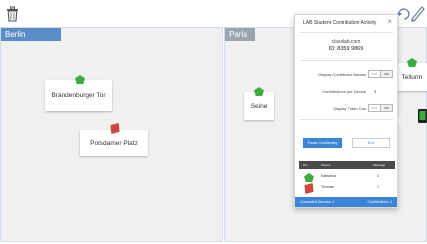 This screenshot has width=427, height=244. Describe the element at coordinates (305, 165) in the screenshot. I see `column-header-pin: Pin` at that location.